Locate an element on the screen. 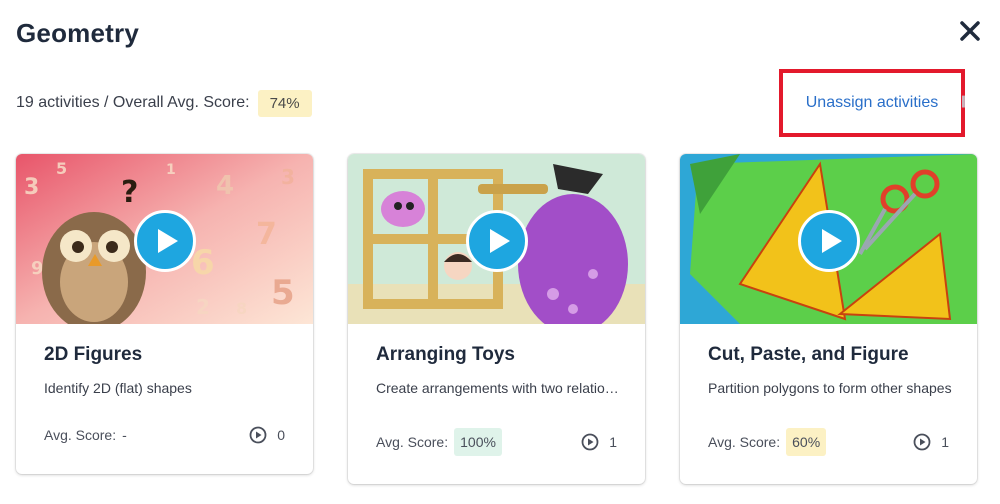 This screenshot has width=1000, height=504. card-description: Partition polygons to form other shapes is located at coordinates (830, 388).